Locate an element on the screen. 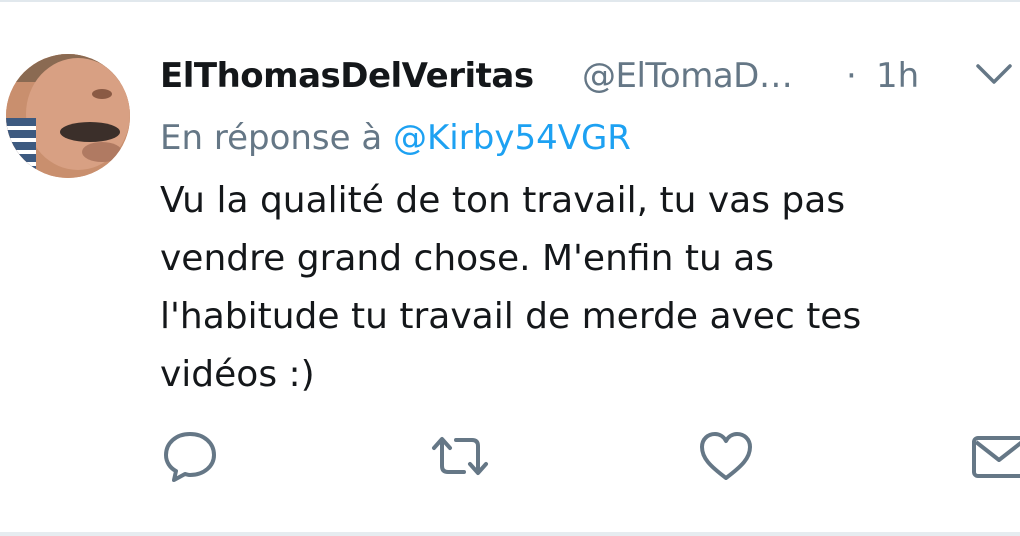 The height and width of the screenshot is (536, 1020). envelope-icon is located at coordinates (995, 456).